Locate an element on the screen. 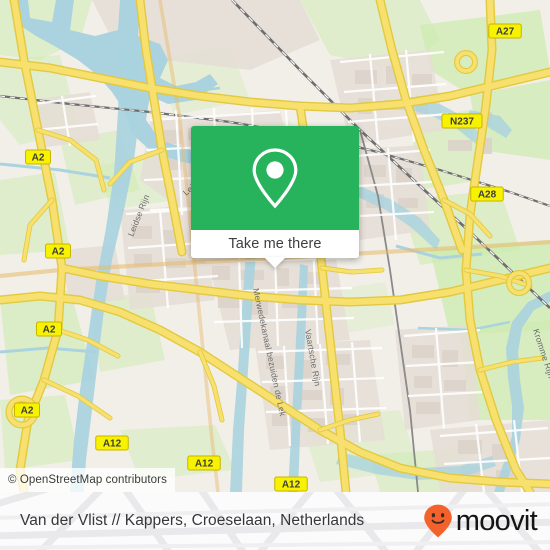  road-shield: A27 is located at coordinates (505, 31).